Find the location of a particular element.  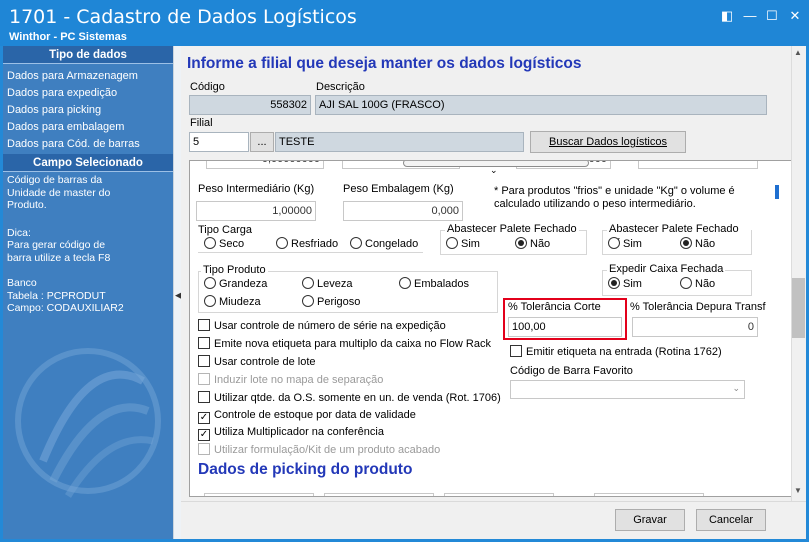

sidebar-item-cod-barras: Dados para Cód. de barras is located at coordinates (88, 144).